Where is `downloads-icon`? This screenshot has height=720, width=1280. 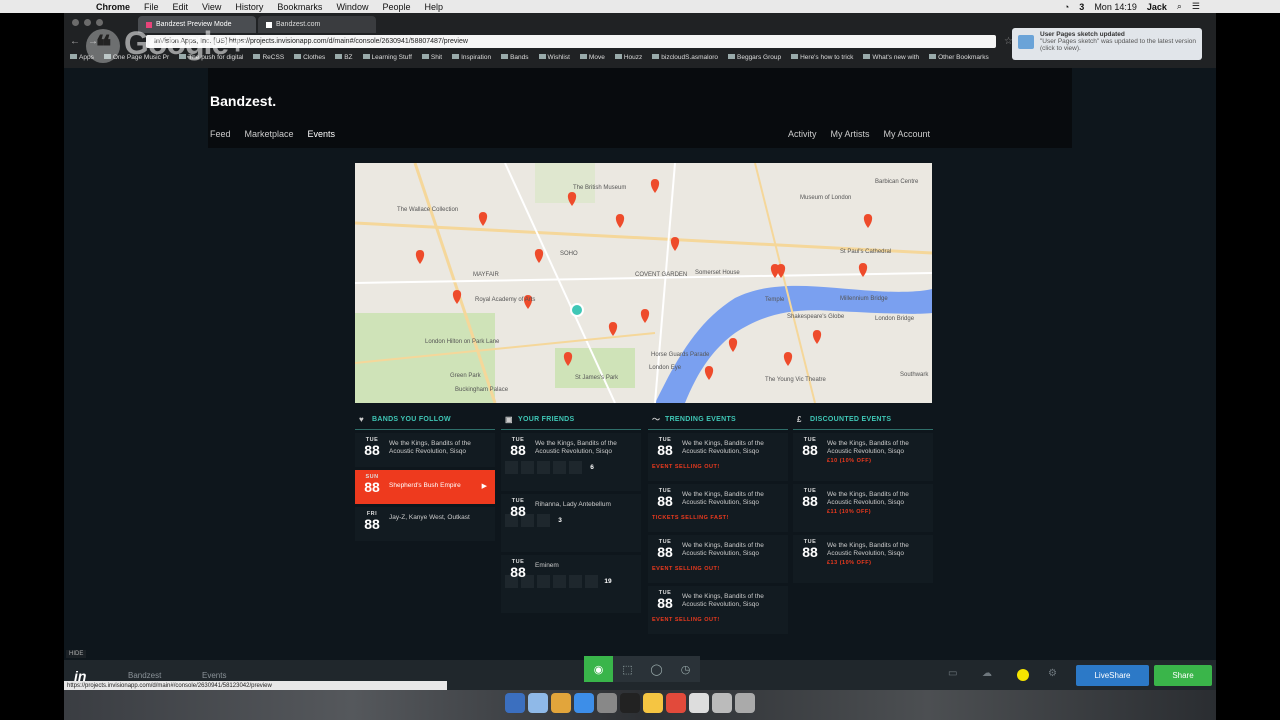
downloads-icon is located at coordinates (722, 703).